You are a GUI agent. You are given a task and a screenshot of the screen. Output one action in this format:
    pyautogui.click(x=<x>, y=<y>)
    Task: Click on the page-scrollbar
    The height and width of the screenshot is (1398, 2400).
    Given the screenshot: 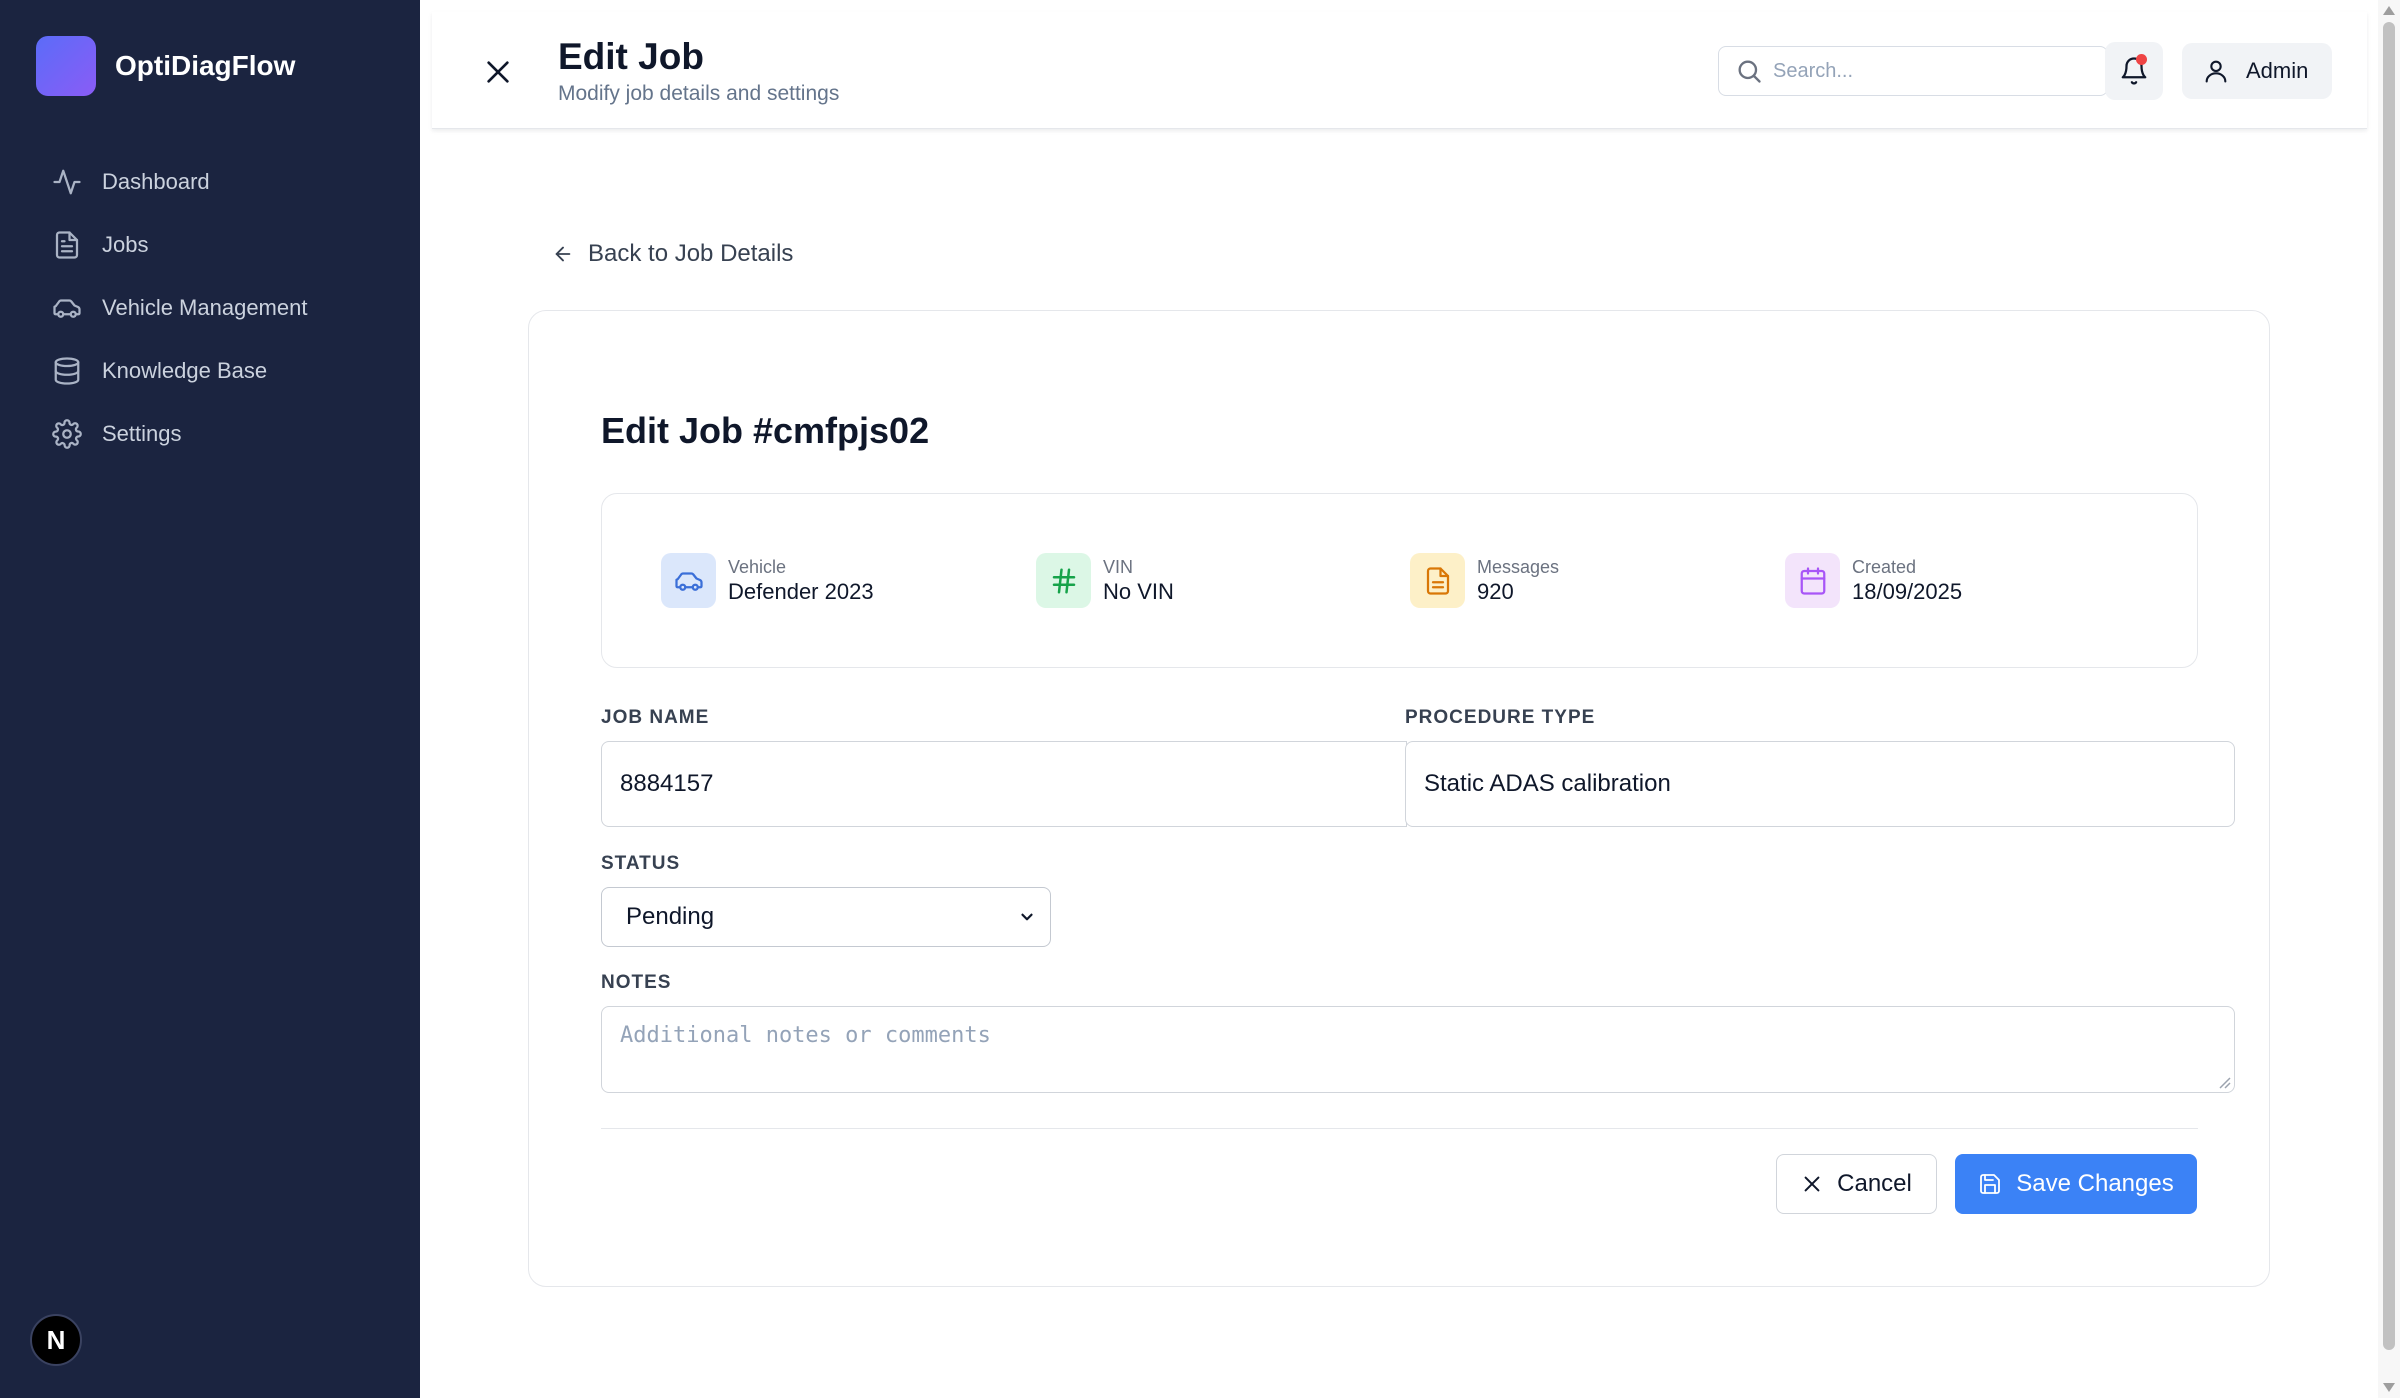 What is the action you would take?
    pyautogui.click(x=2389, y=699)
    